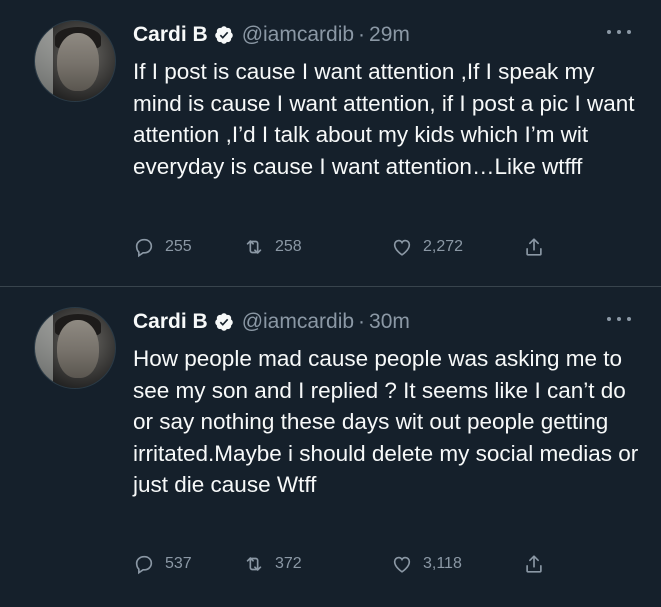 The height and width of the screenshot is (607, 661). Describe the element at coordinates (348, 247) in the screenshot. I see `tweet-actions: 255 258 2,272` at that location.